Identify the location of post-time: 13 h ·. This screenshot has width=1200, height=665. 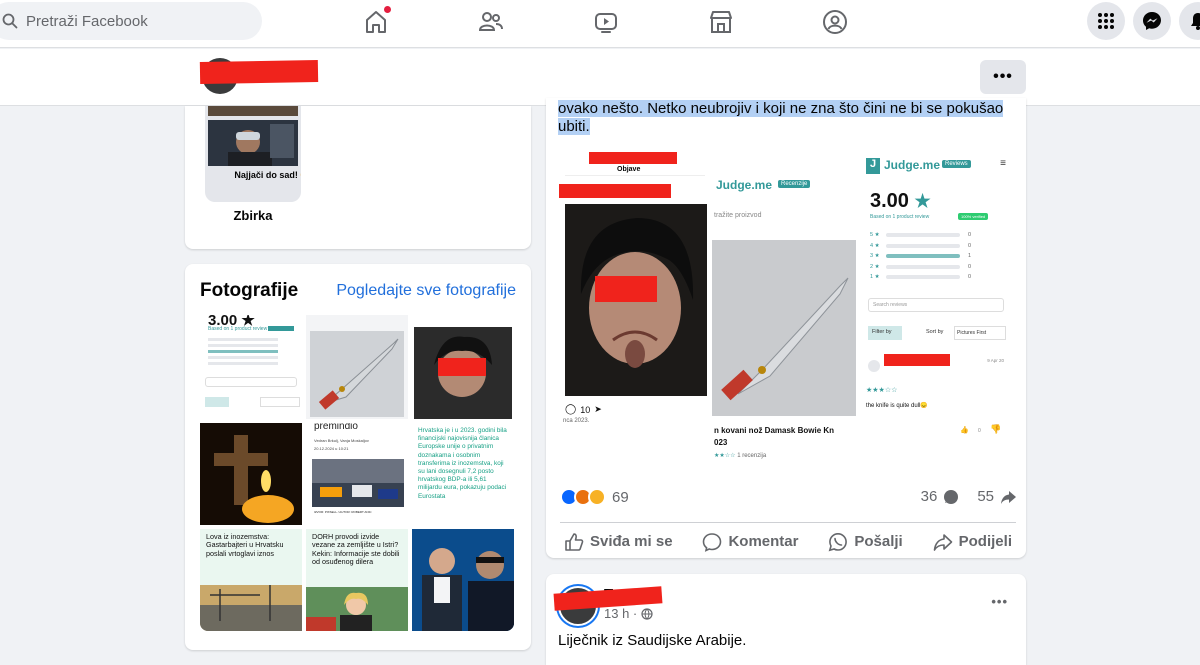
(628, 613).